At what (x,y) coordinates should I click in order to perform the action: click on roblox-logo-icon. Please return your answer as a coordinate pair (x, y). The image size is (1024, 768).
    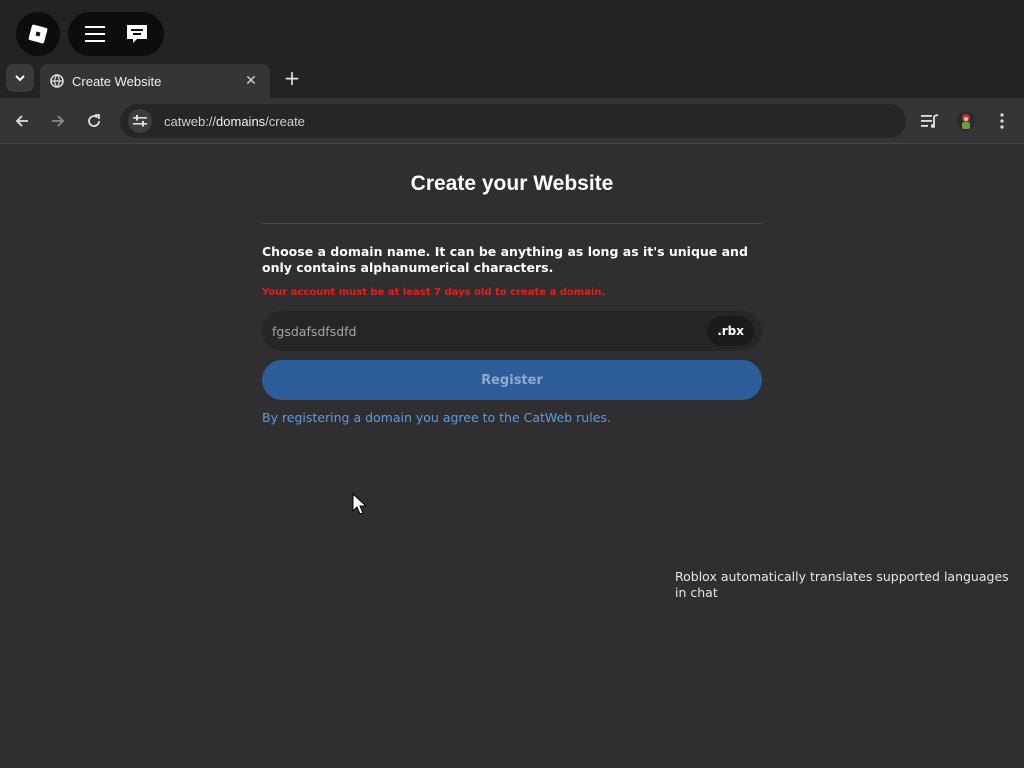
    Looking at the image, I should click on (38, 34).